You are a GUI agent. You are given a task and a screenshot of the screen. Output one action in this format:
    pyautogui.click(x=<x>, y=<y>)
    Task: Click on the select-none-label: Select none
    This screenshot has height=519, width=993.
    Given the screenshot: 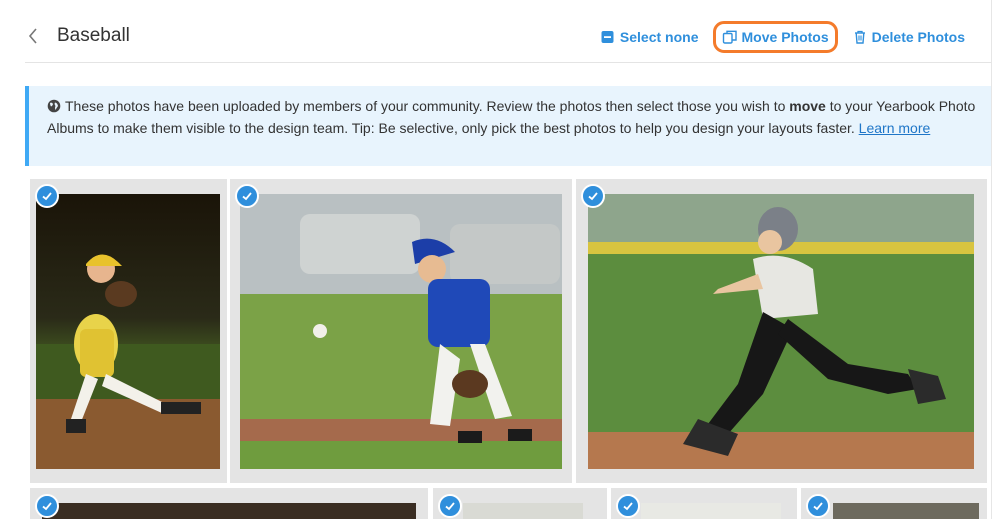 What is the action you would take?
    pyautogui.click(x=659, y=37)
    